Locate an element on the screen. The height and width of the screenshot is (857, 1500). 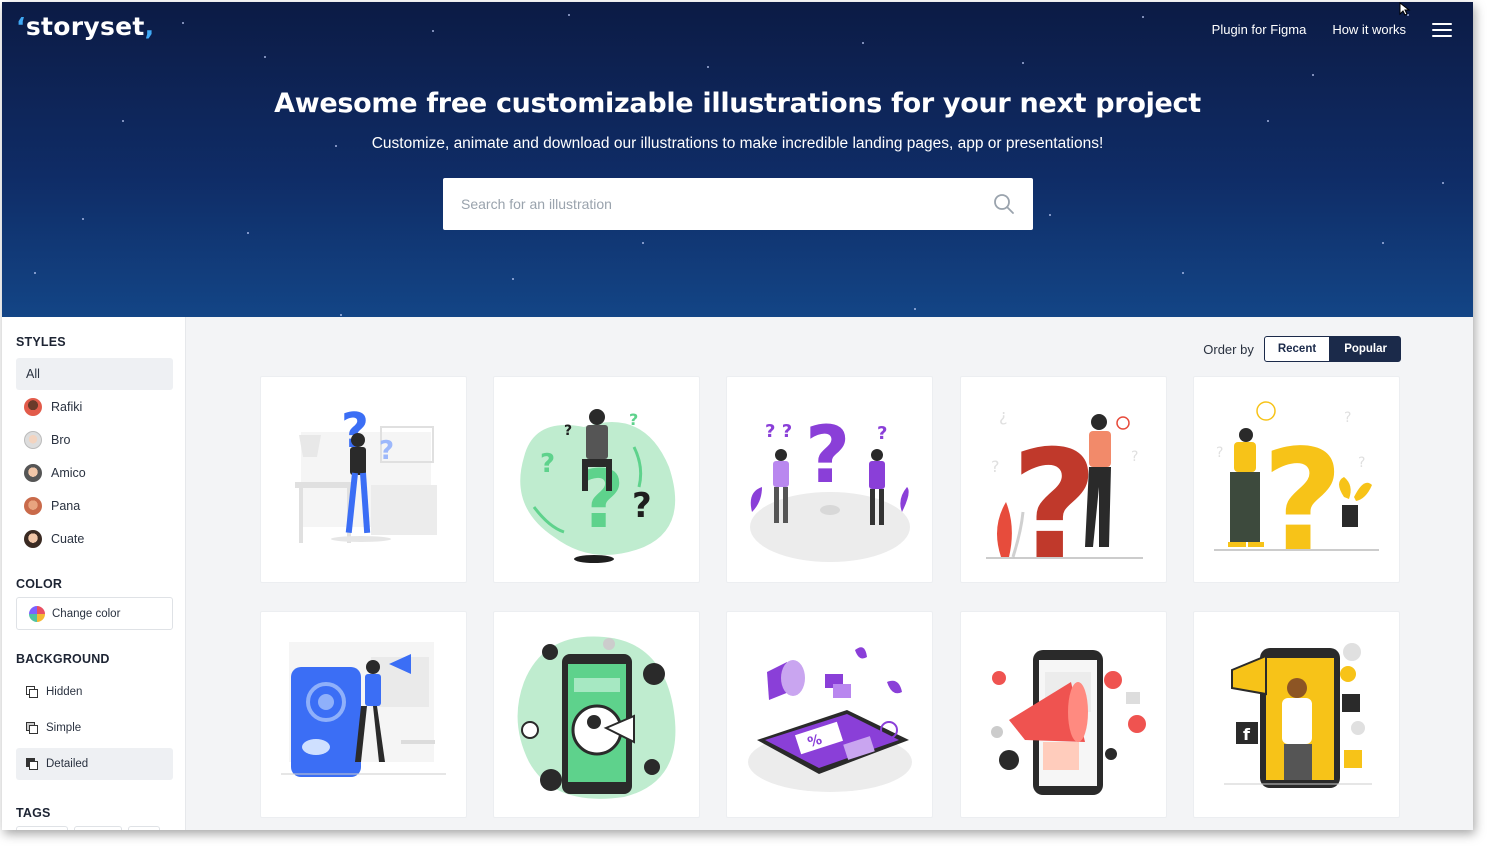
cuate-avatar-icon is located at coordinates (33, 539).